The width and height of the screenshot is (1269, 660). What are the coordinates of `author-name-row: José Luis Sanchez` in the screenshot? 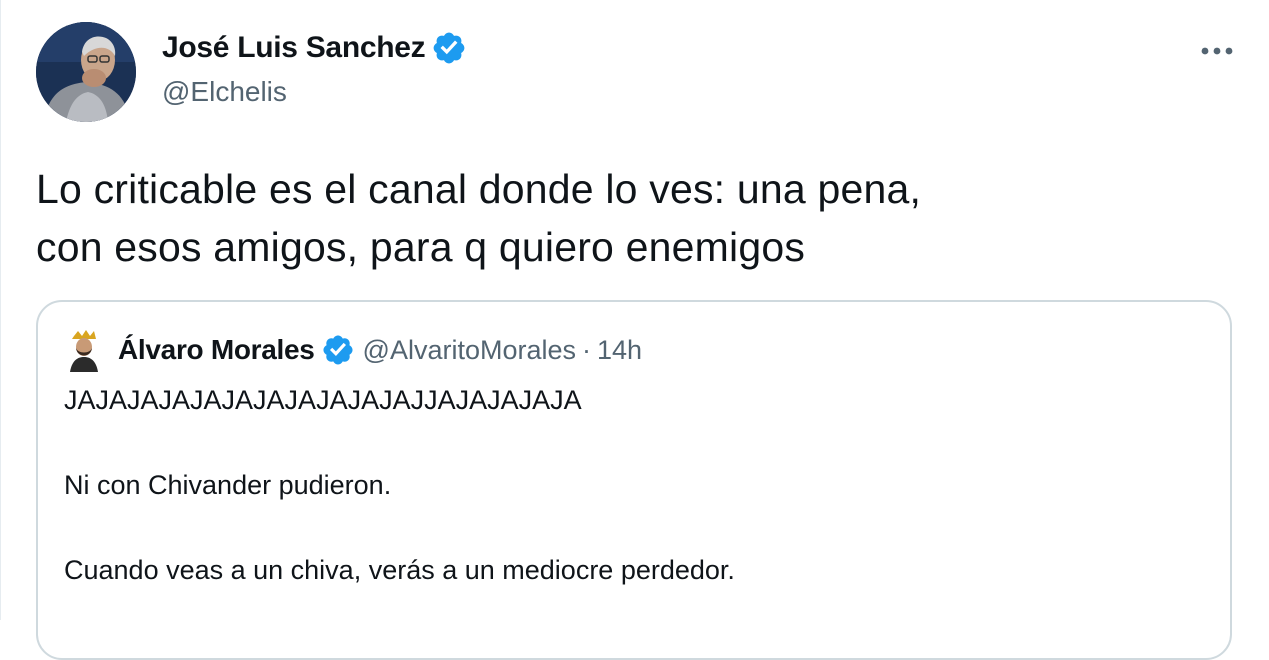 It's located at (314, 48).